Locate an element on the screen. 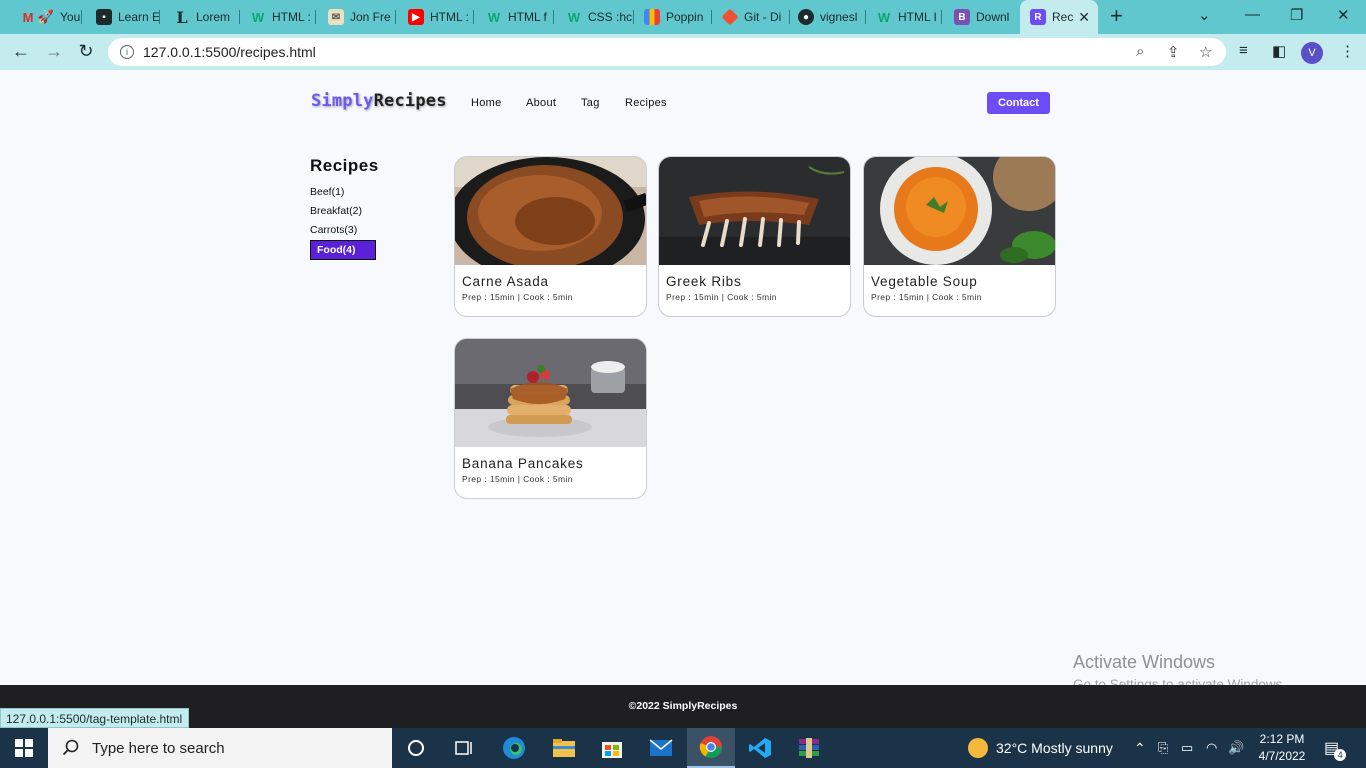  more-menu-icon: ⋮ is located at coordinates (1347, 51).